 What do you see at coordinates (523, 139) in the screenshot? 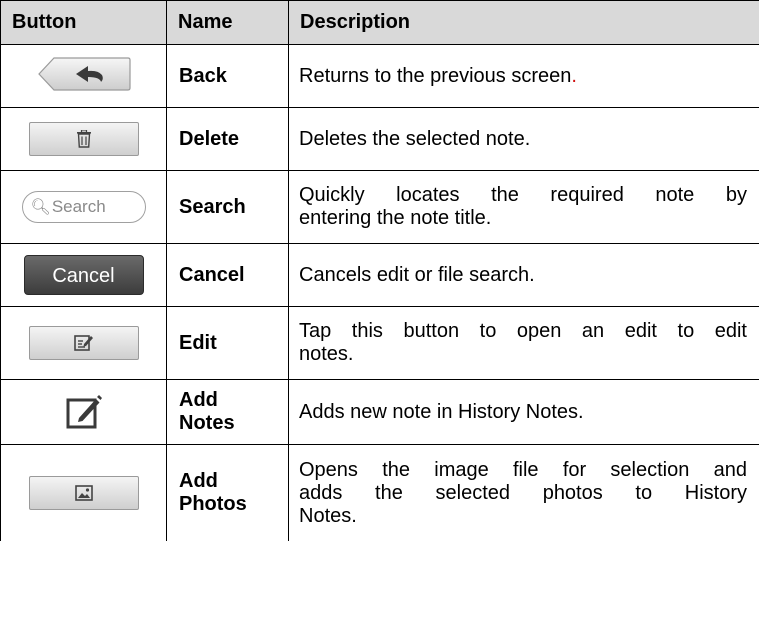
I see `description-cell: Deletes the selected note.` at bounding box center [523, 139].